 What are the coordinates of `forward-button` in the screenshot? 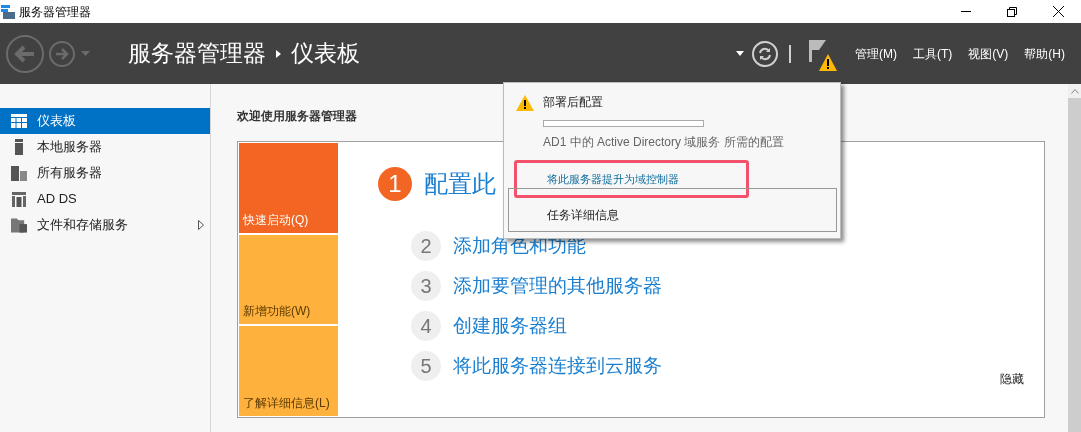 It's located at (62, 53).